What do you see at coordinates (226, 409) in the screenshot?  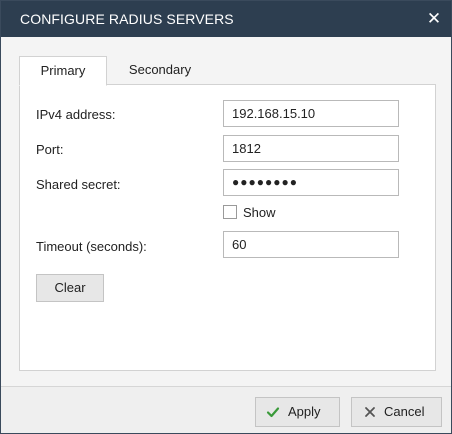 I see `dialog-footer: Apply Cancel` at bounding box center [226, 409].